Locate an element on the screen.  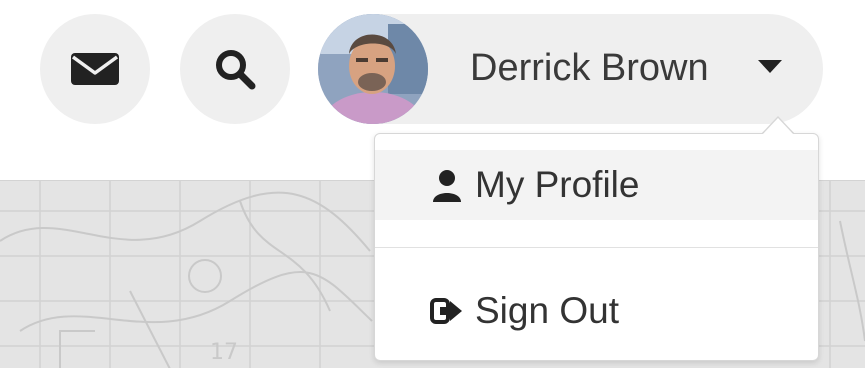
menu-item-label: Sign Out is located at coordinates (547, 310).